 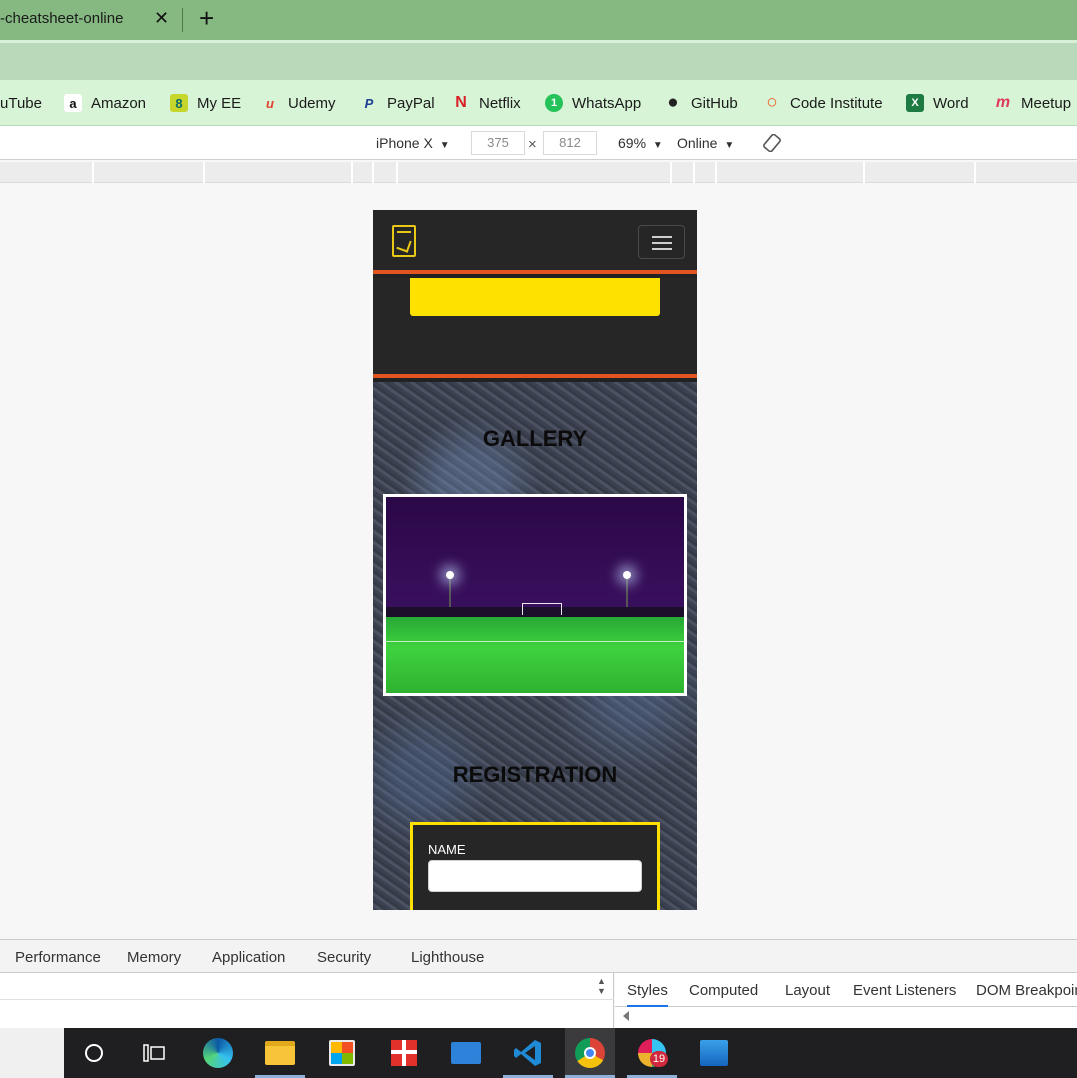 I want to click on vscode-icon, so click(x=528, y=1053).